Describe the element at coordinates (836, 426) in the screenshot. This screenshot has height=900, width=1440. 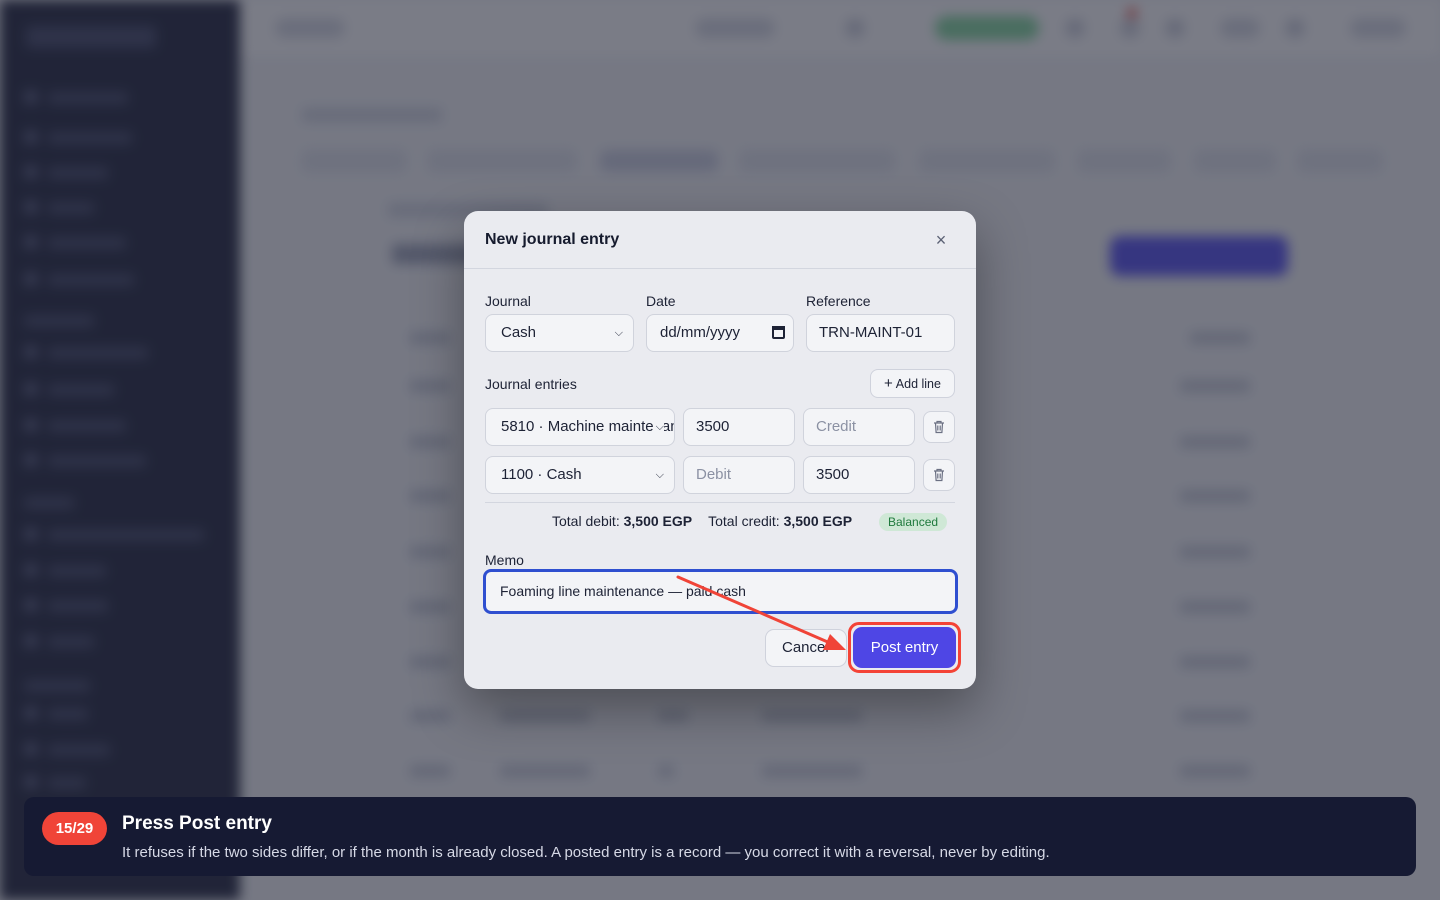
I see `line-credit-placeholder: Credit` at that location.